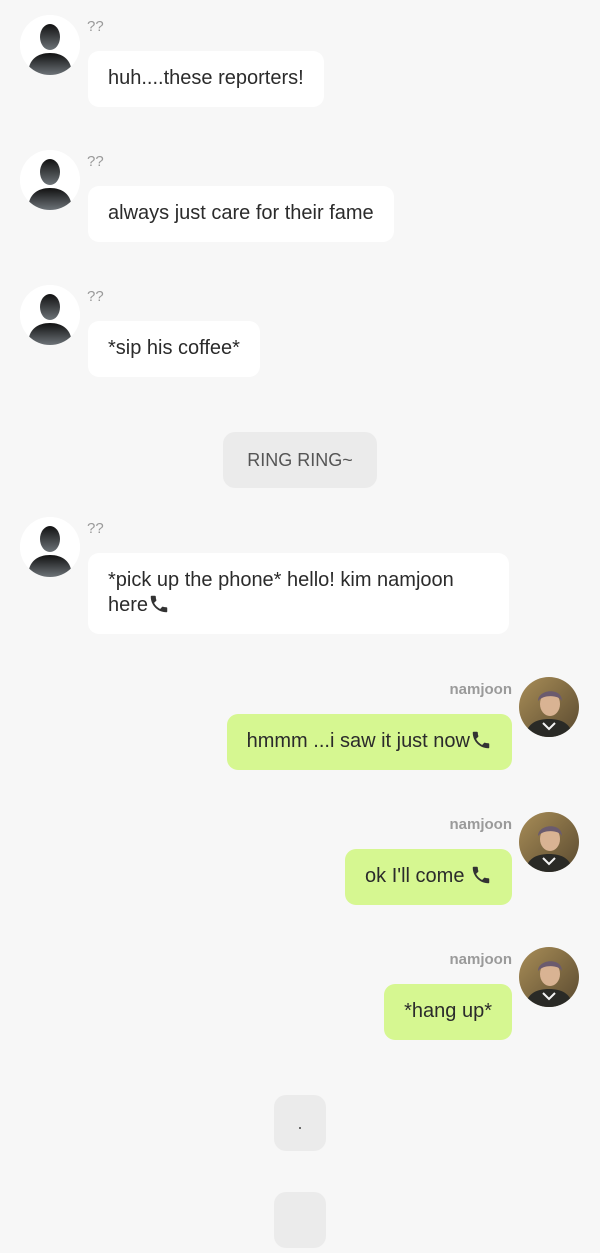  What do you see at coordinates (358, 741) in the screenshot?
I see `message-text: hmmm ...i saw it just now` at bounding box center [358, 741].